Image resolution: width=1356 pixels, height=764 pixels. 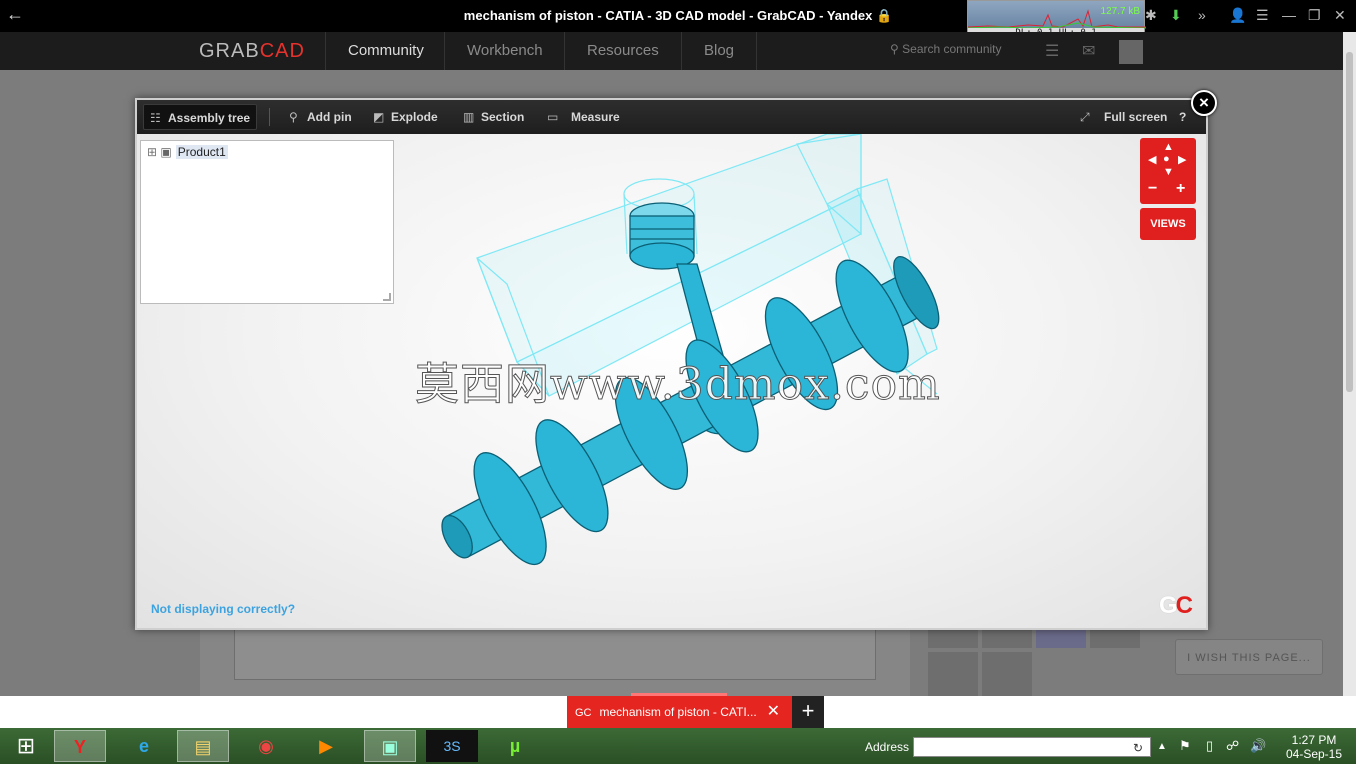 I want to click on clock-time: 1:27 PM, so click(x=1314, y=740).